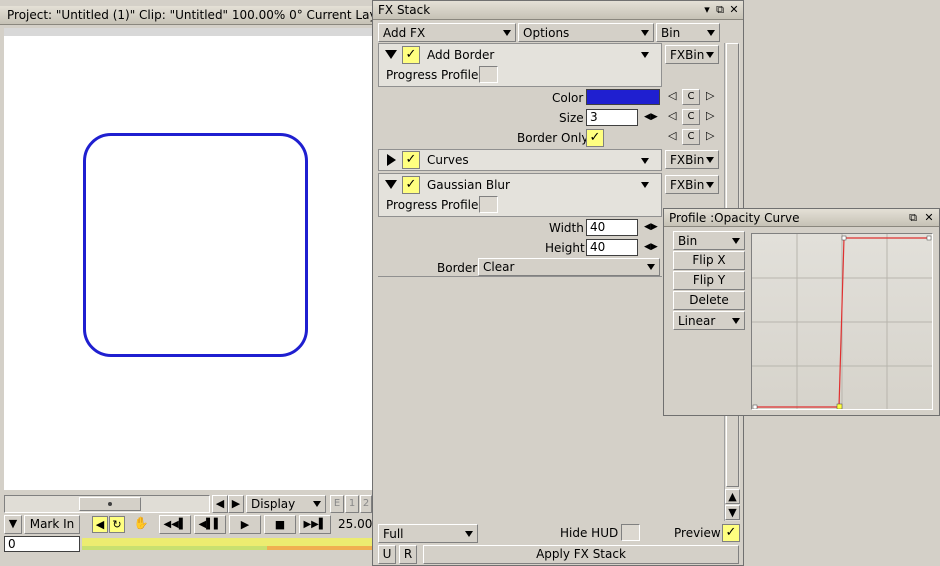  I want to click on curve-graph, so click(842, 321).